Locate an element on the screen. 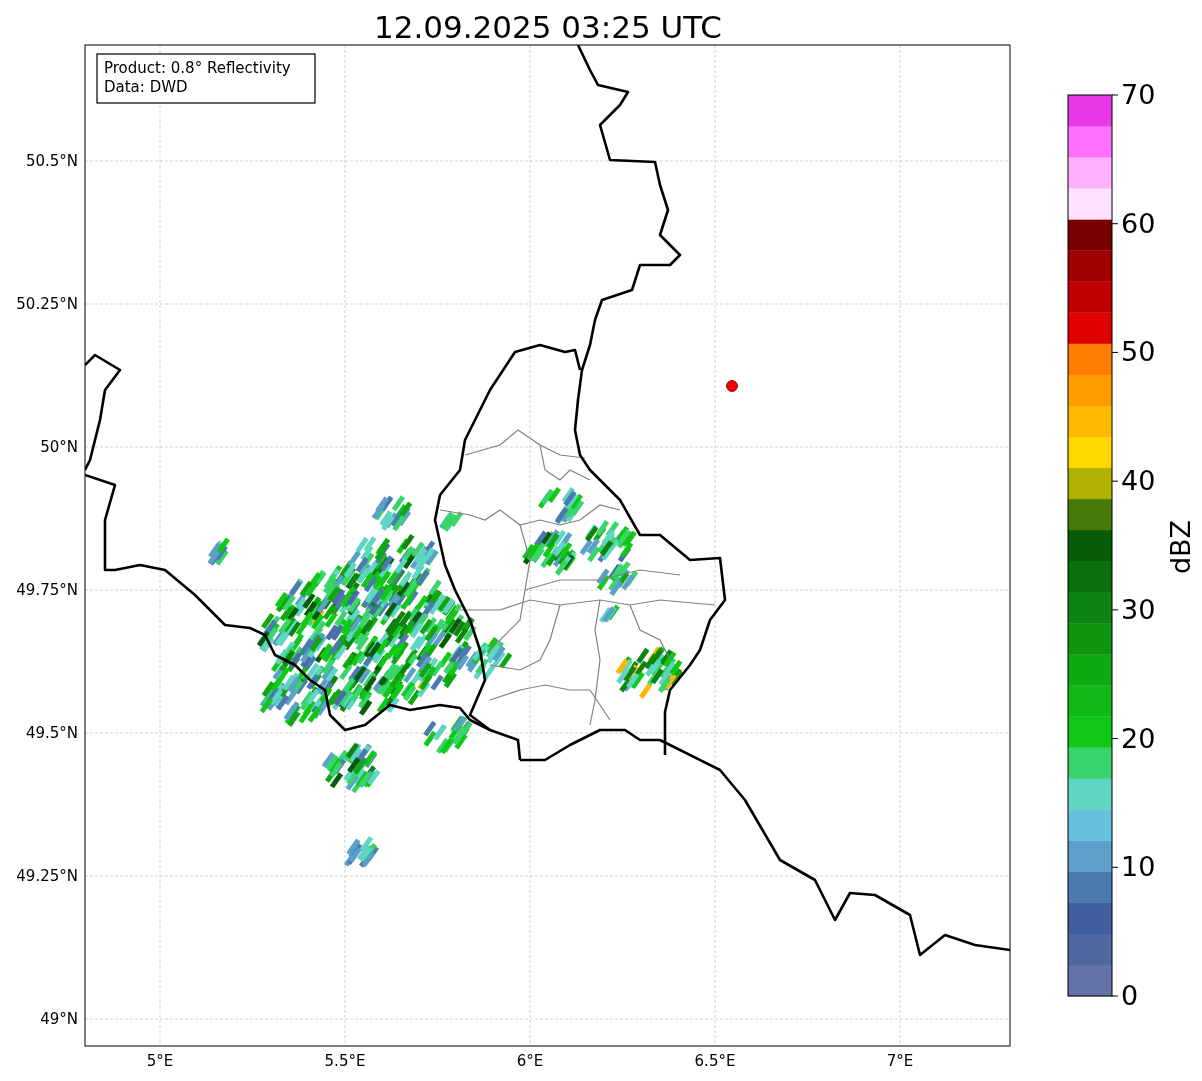 The image size is (1202, 1081). axis-tick-label: 6°E is located at coordinates (530, 1061).